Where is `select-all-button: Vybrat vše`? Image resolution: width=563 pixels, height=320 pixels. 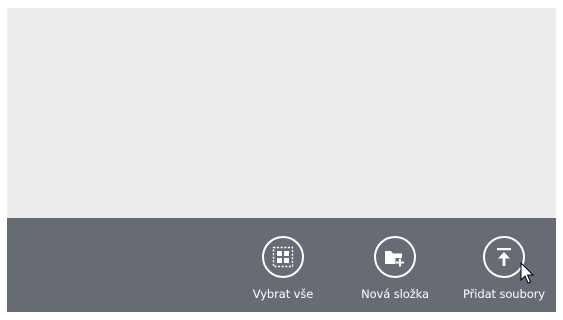 select-all-button: Vybrat vše is located at coordinates (283, 265).